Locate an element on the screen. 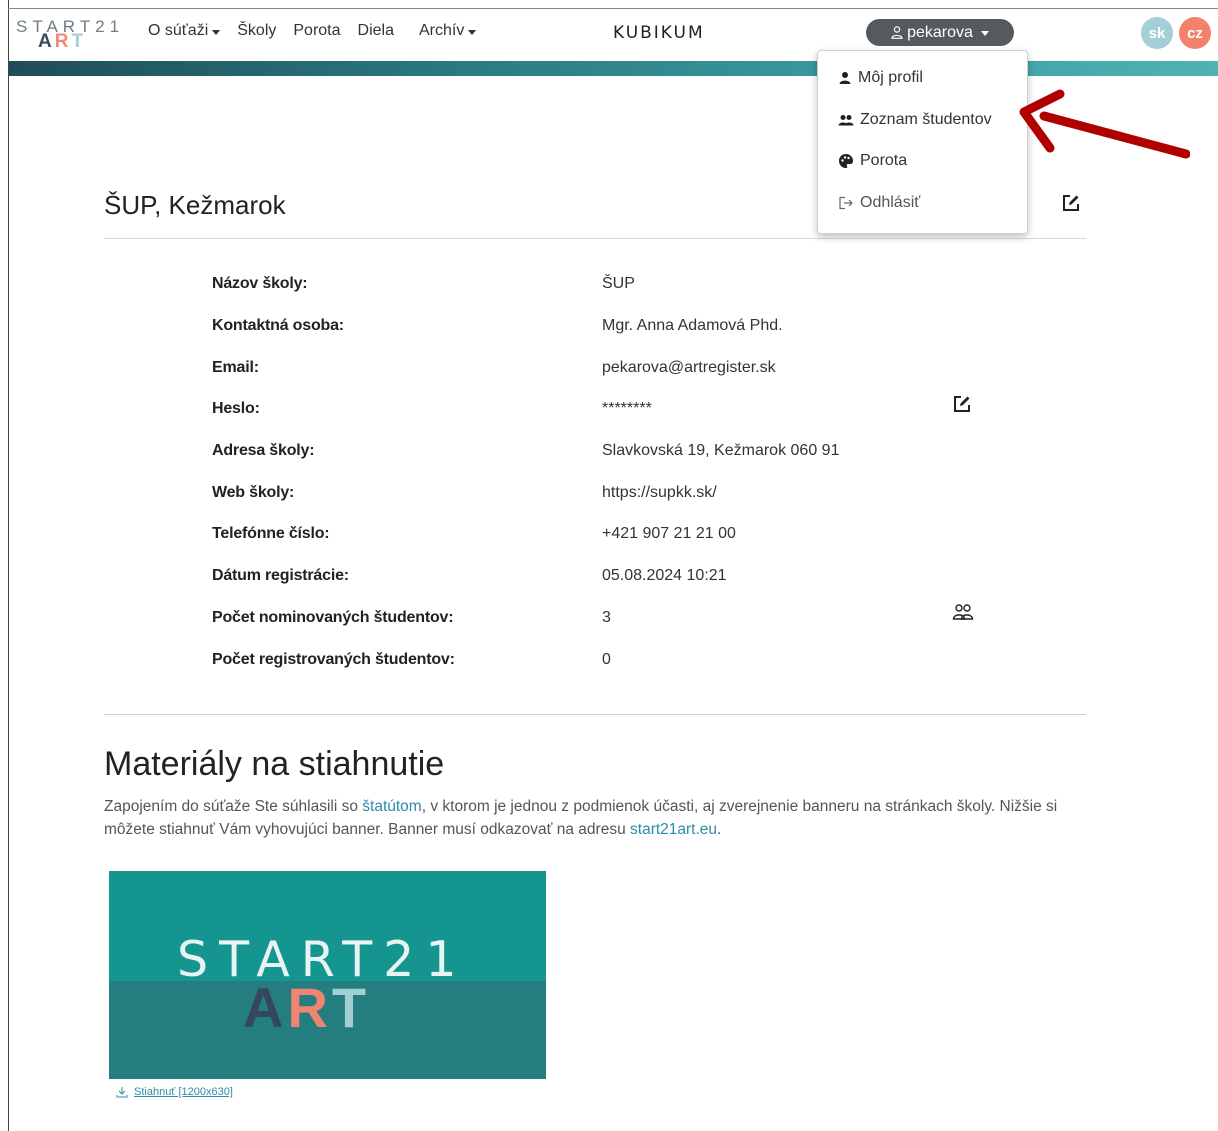  user-icon is located at coordinates (845, 78).